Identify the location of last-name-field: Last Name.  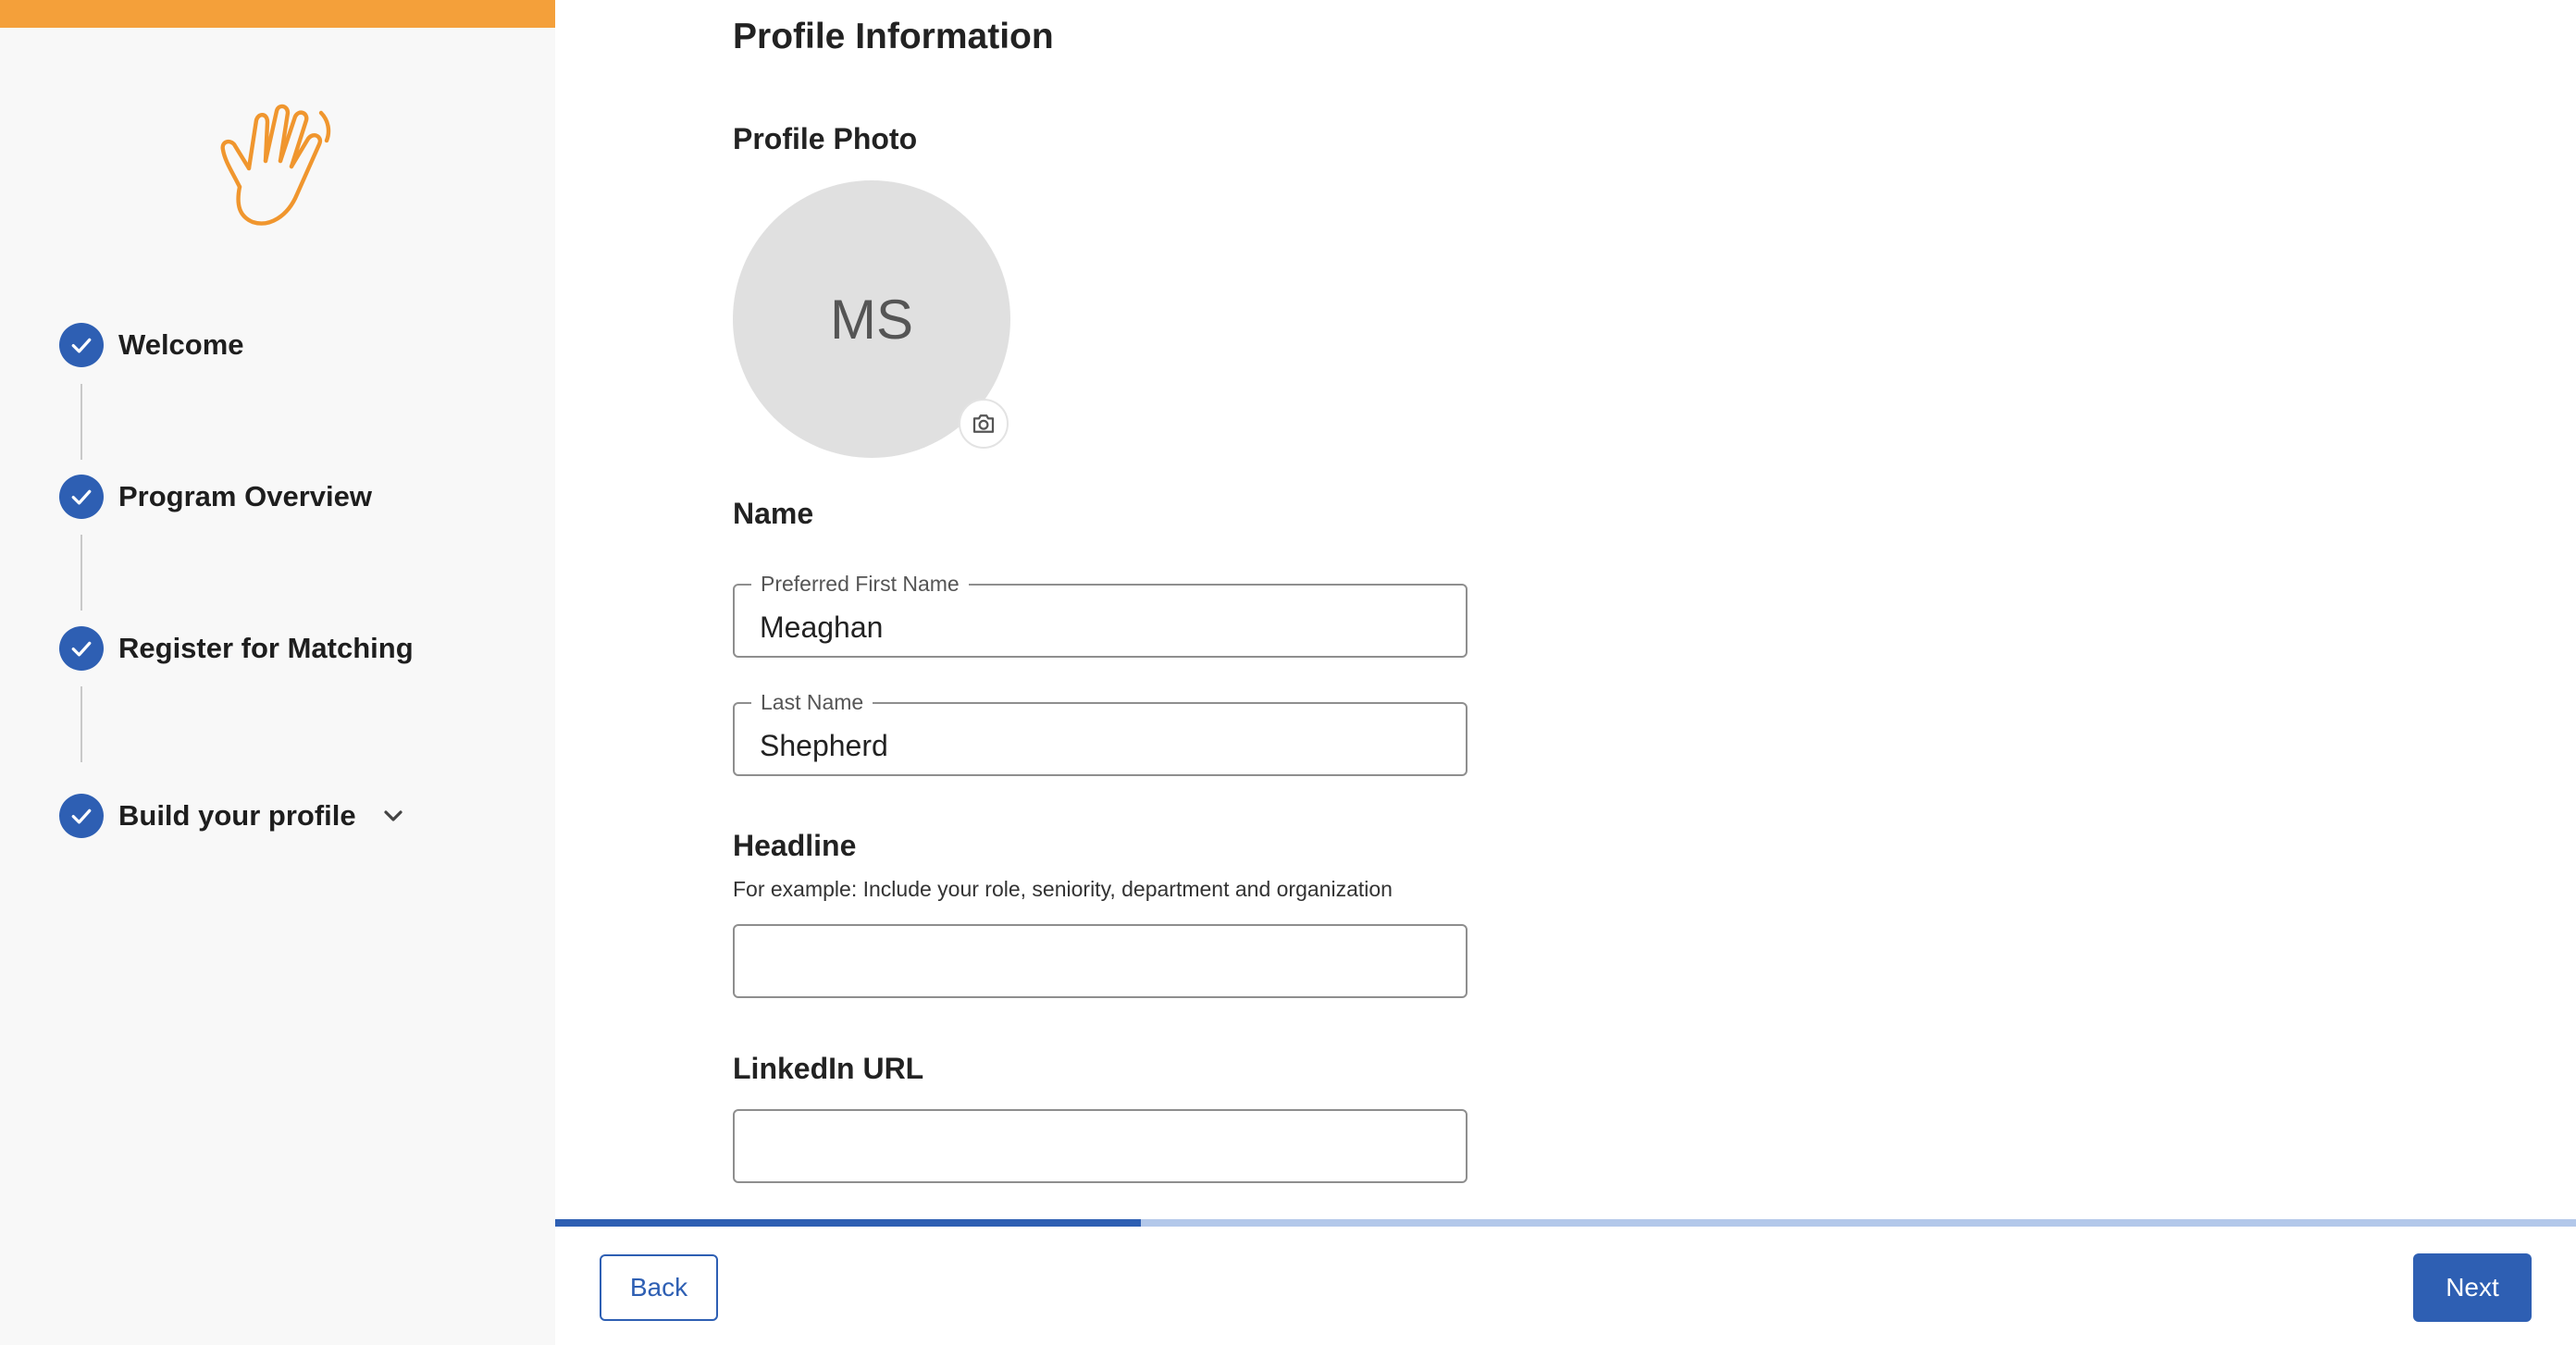
(1101, 733).